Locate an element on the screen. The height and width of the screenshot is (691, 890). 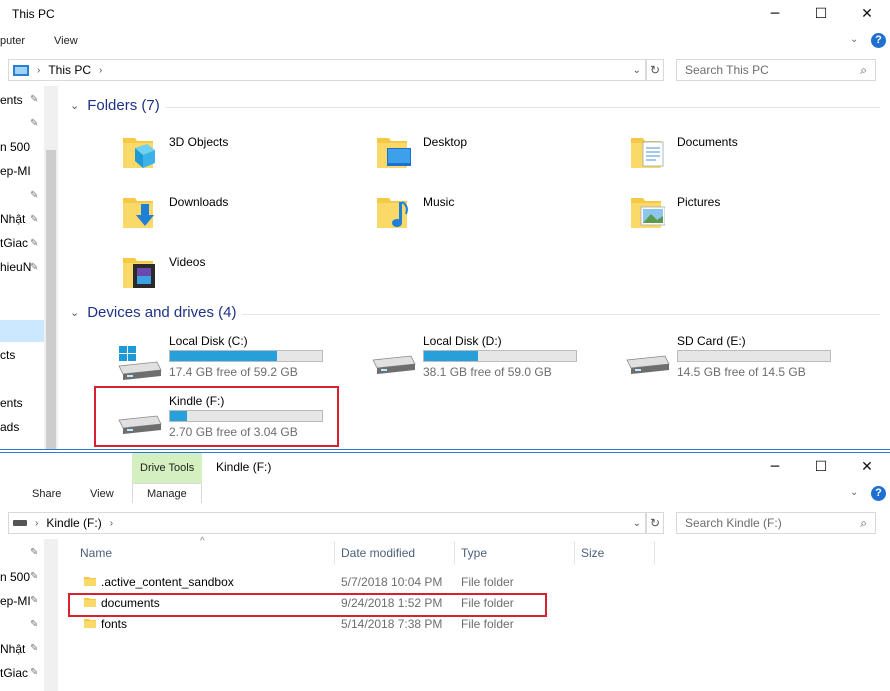
folder-pictures: Pictures is located at coordinates (729, 217).